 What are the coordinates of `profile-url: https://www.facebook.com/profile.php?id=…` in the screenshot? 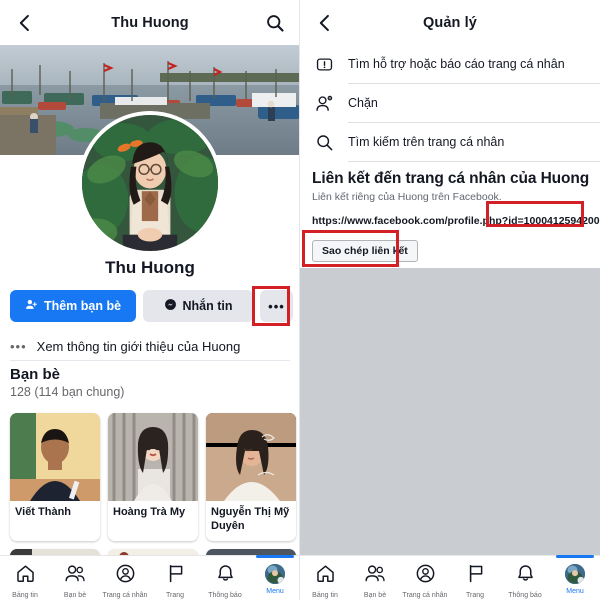 It's located at (456, 221).